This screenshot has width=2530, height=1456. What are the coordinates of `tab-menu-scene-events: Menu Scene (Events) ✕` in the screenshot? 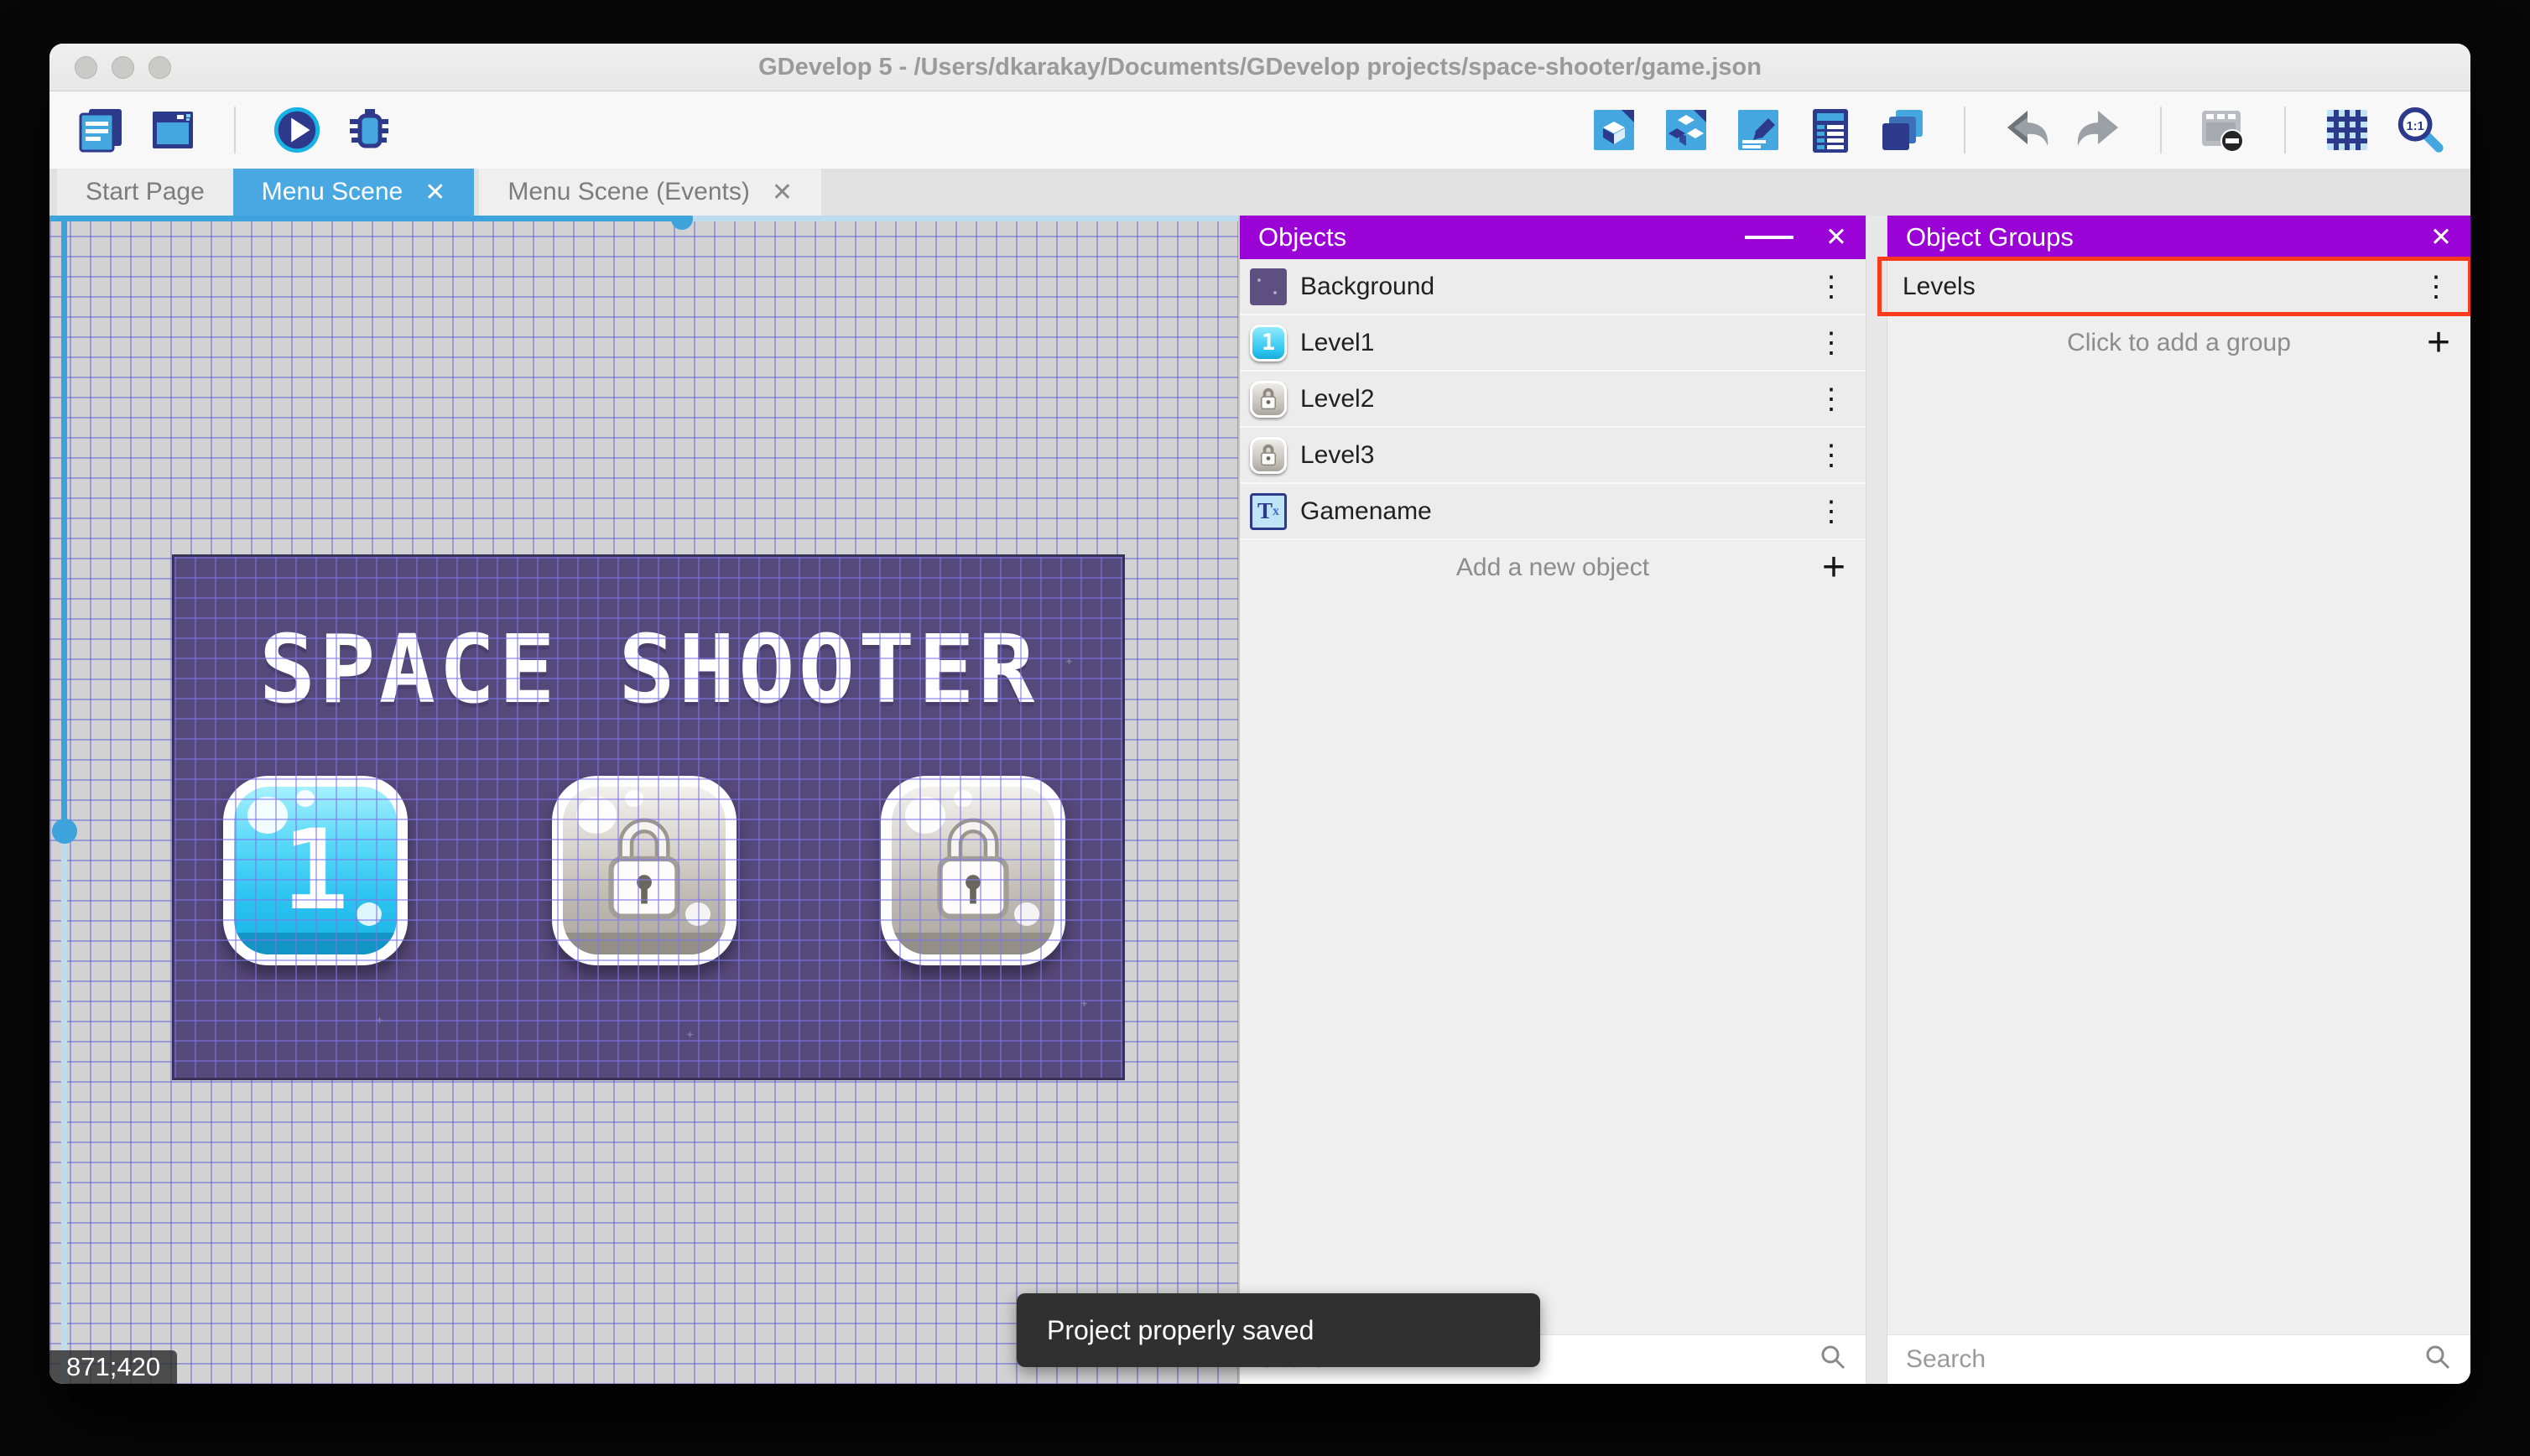 It's located at (650, 192).